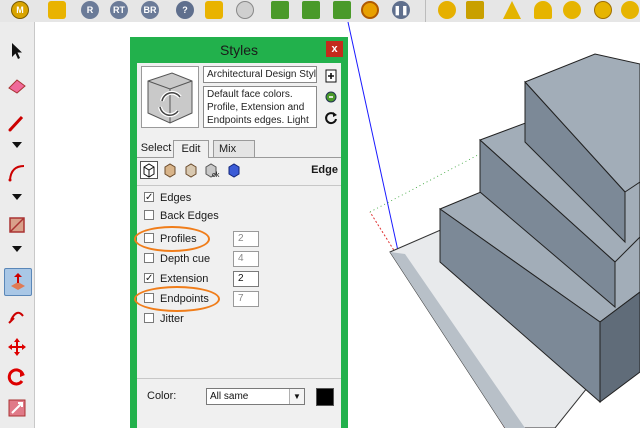 This screenshot has height=428, width=640. What do you see at coordinates (324, 170) in the screenshot?
I see `section-label: Edge` at bounding box center [324, 170].